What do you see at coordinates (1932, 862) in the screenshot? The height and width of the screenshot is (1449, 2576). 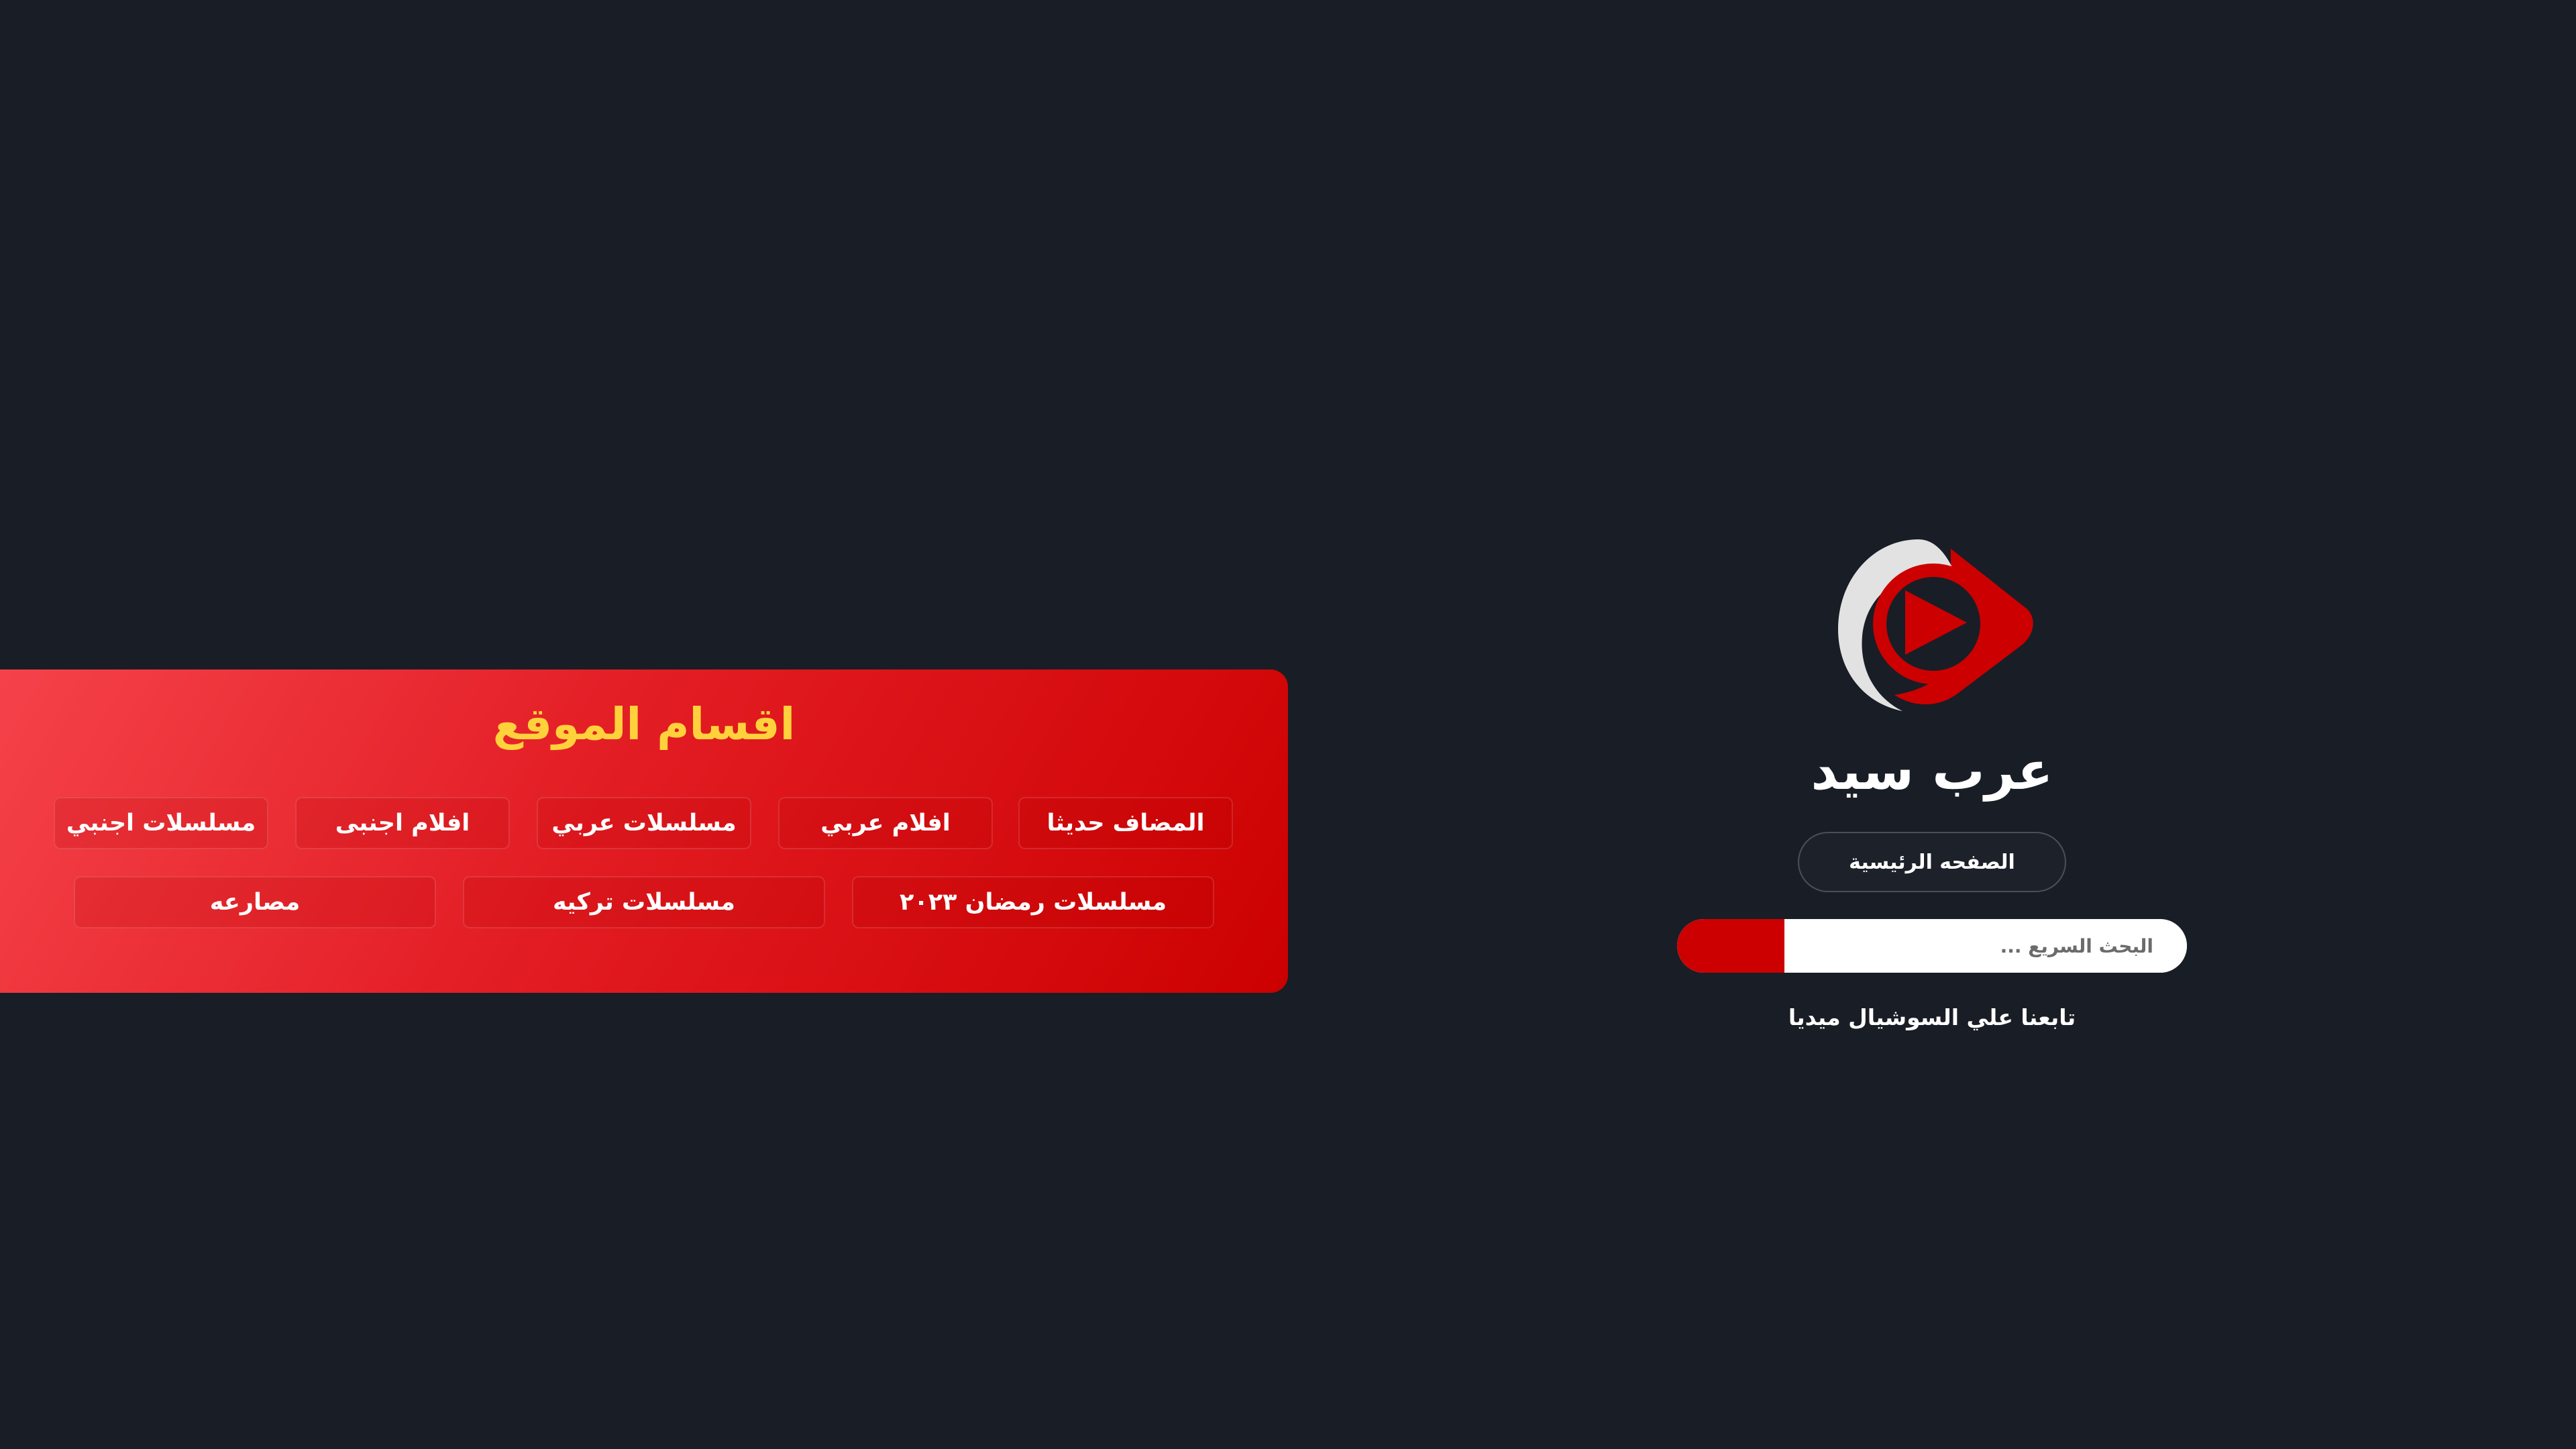 I see `home-button: الصفحه الرئيسية` at bounding box center [1932, 862].